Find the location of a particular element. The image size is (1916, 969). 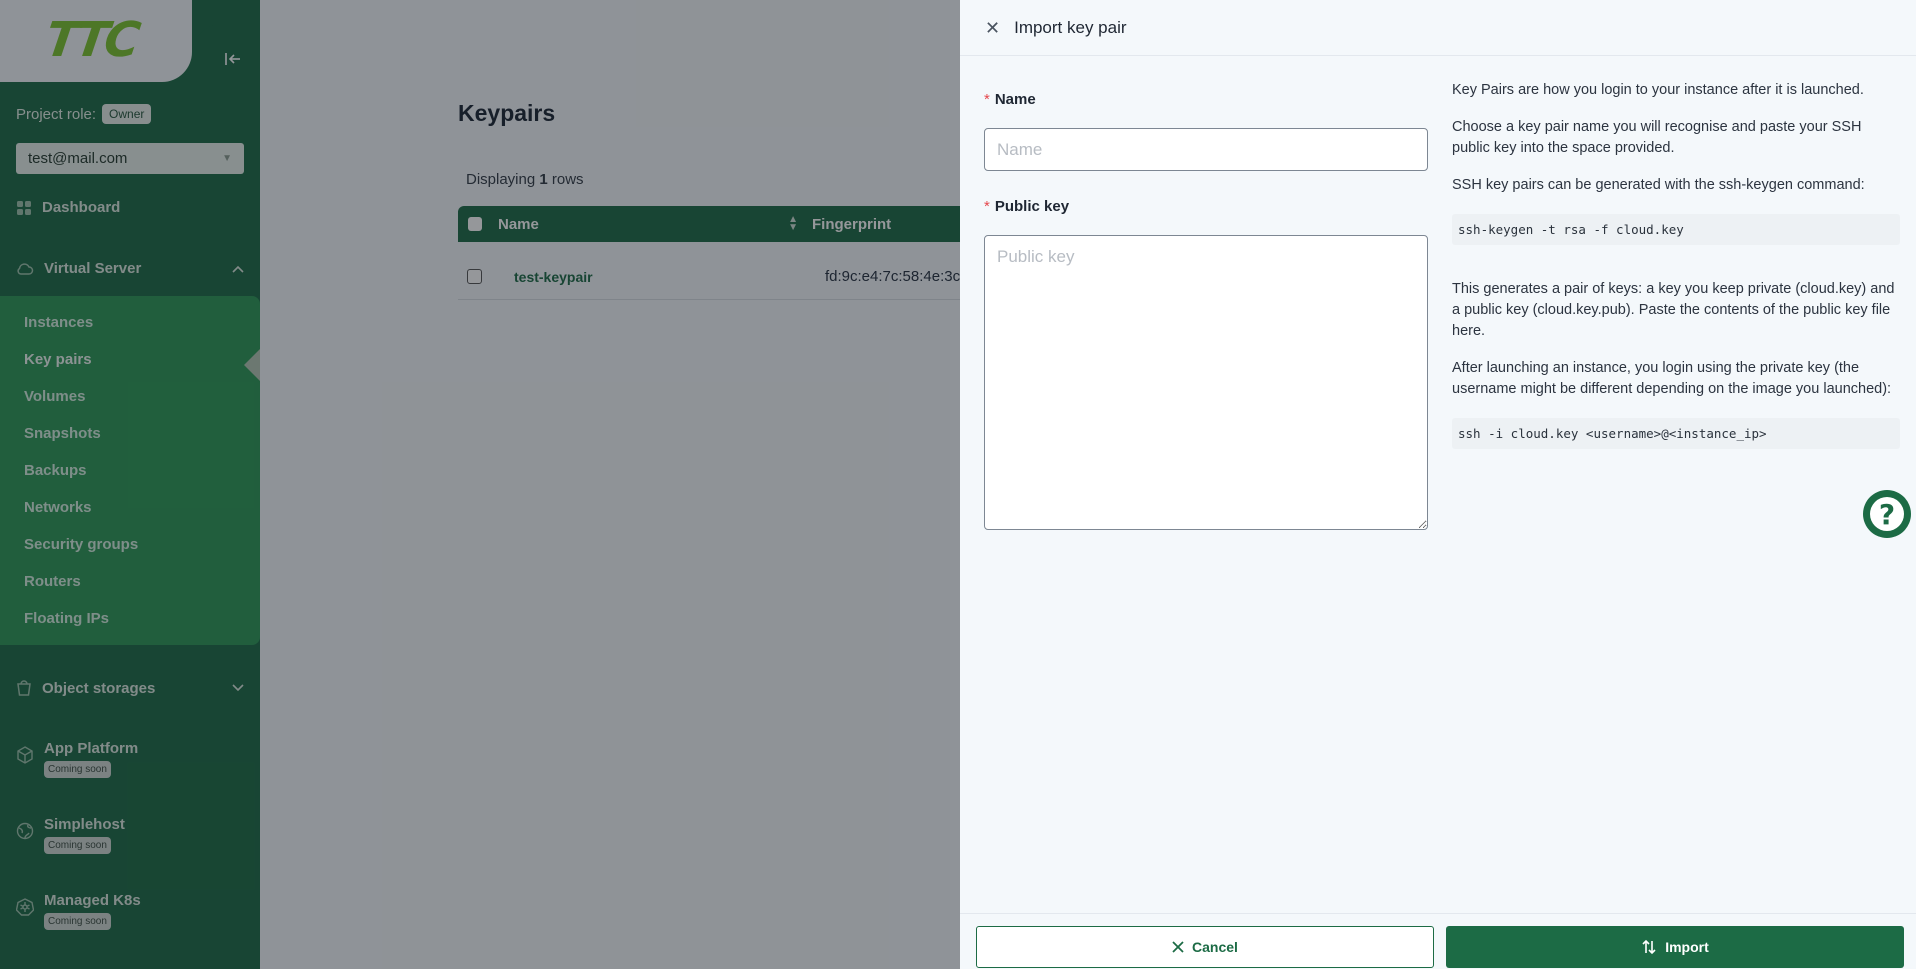

help-button: ? is located at coordinates (1887, 514).